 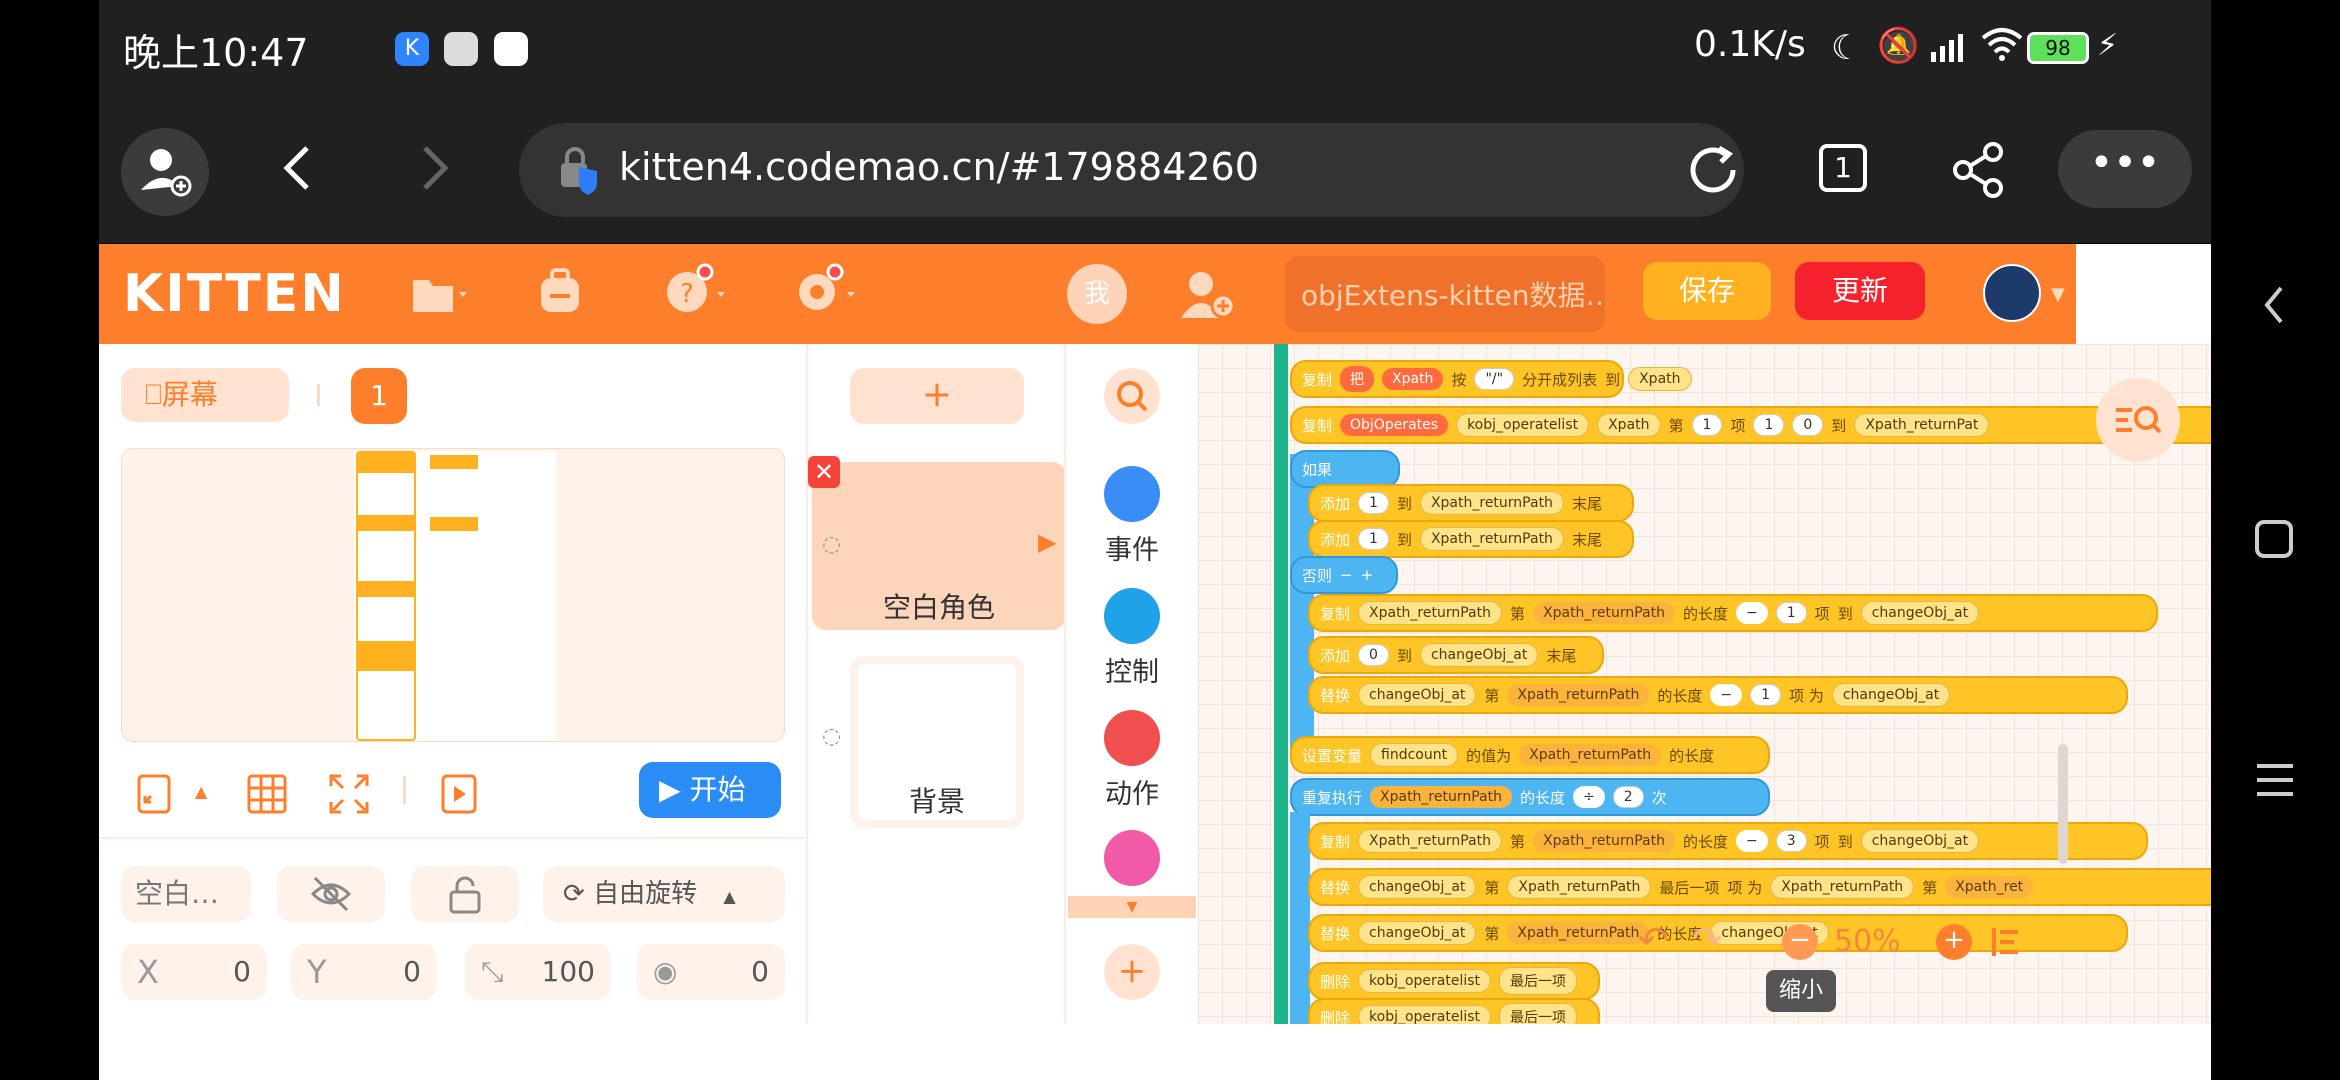 What do you see at coordinates (349, 794) in the screenshot?
I see `expand-icon` at bounding box center [349, 794].